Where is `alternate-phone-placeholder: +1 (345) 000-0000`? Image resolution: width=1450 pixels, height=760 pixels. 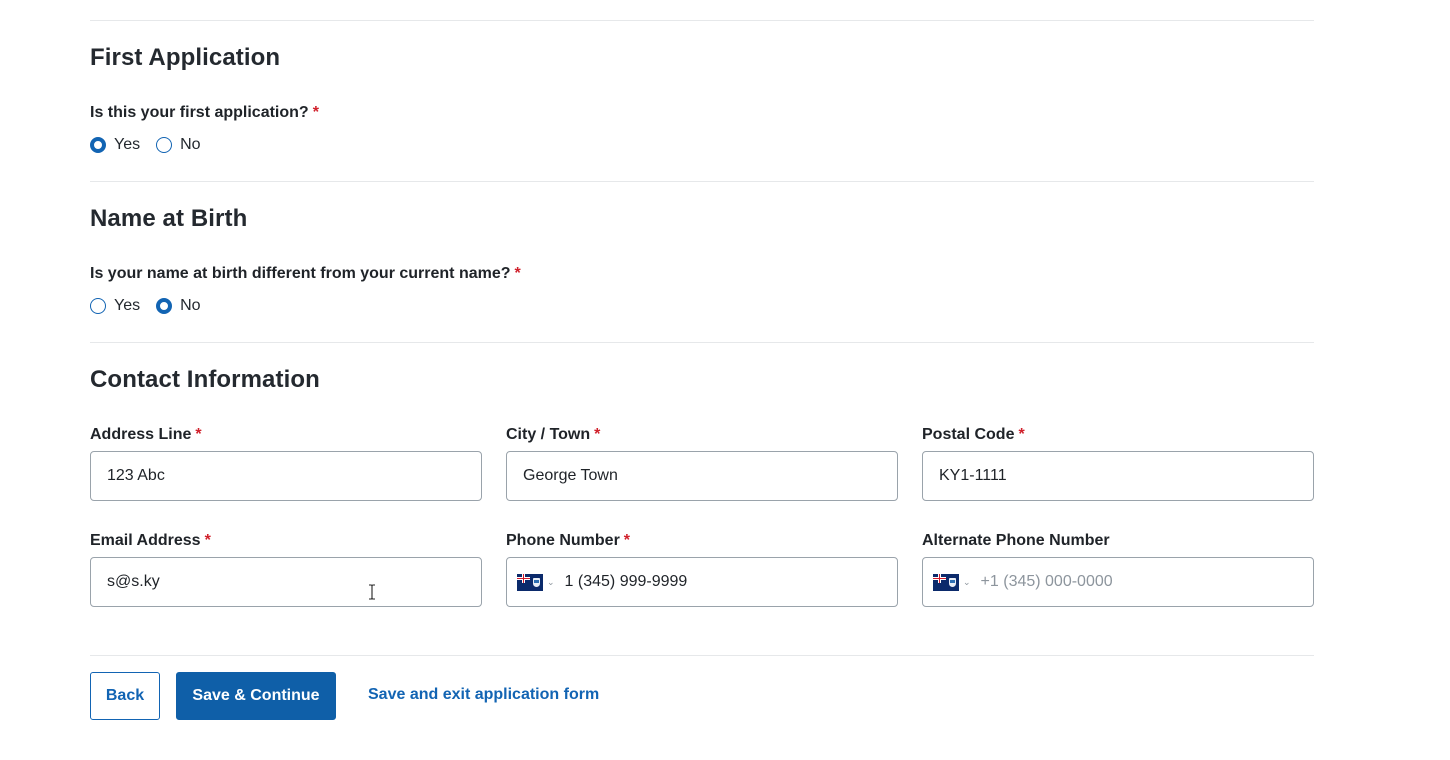
alternate-phone-placeholder: +1 (345) 000-0000 is located at coordinates (1046, 581).